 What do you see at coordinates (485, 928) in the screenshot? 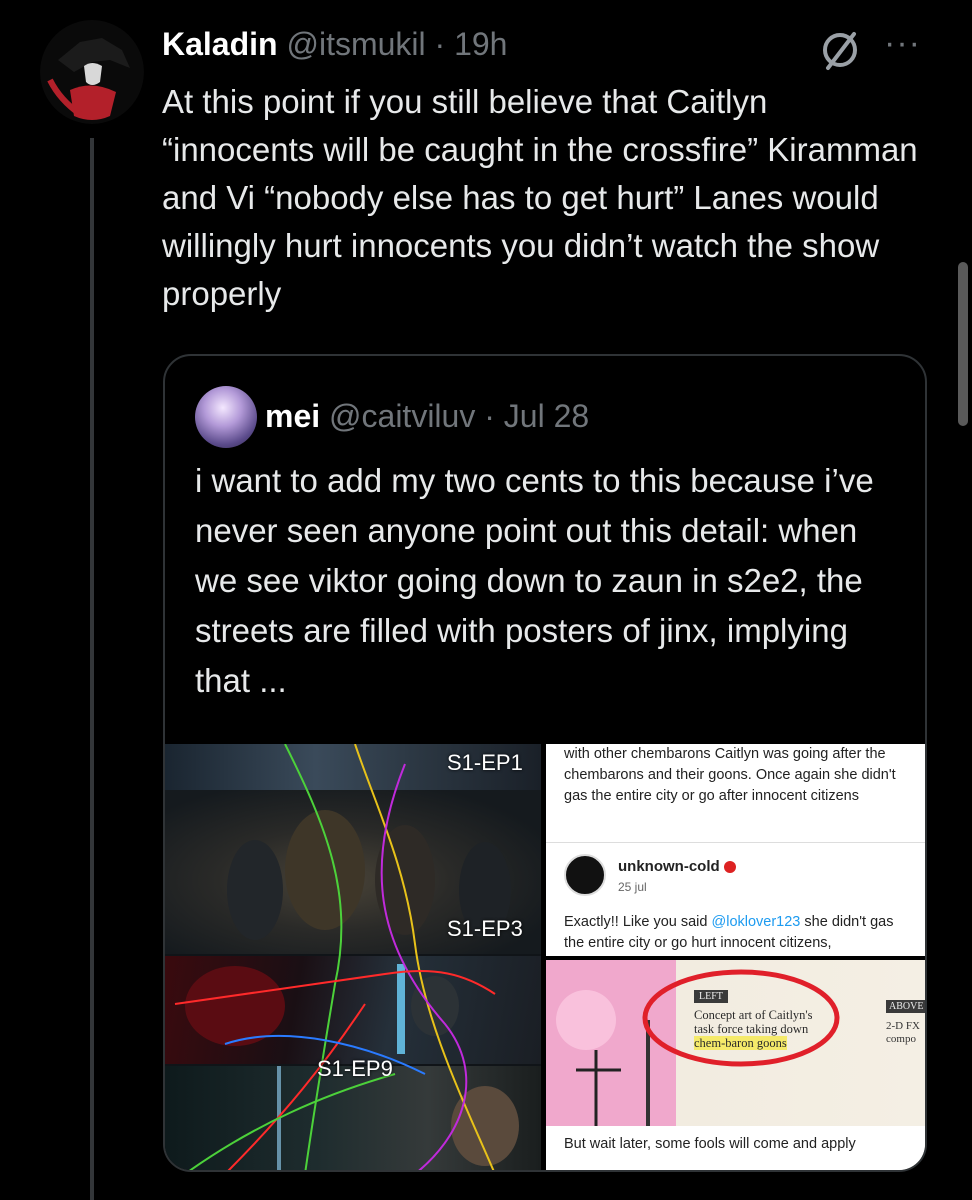
I see `episode-label-2: S1-EP3` at bounding box center [485, 928].